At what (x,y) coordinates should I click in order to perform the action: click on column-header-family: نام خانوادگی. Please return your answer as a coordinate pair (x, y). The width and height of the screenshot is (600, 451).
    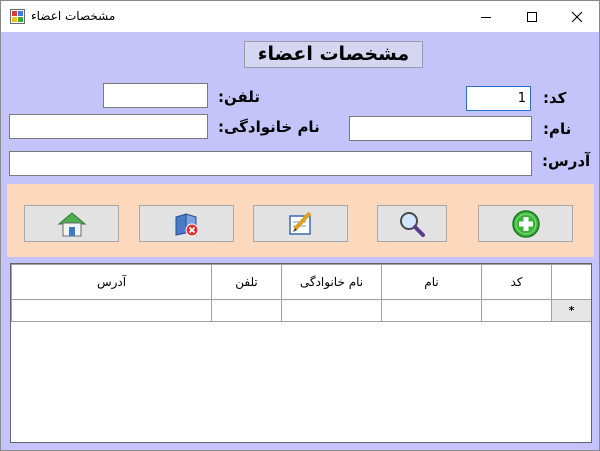
    Looking at the image, I should click on (331, 282).